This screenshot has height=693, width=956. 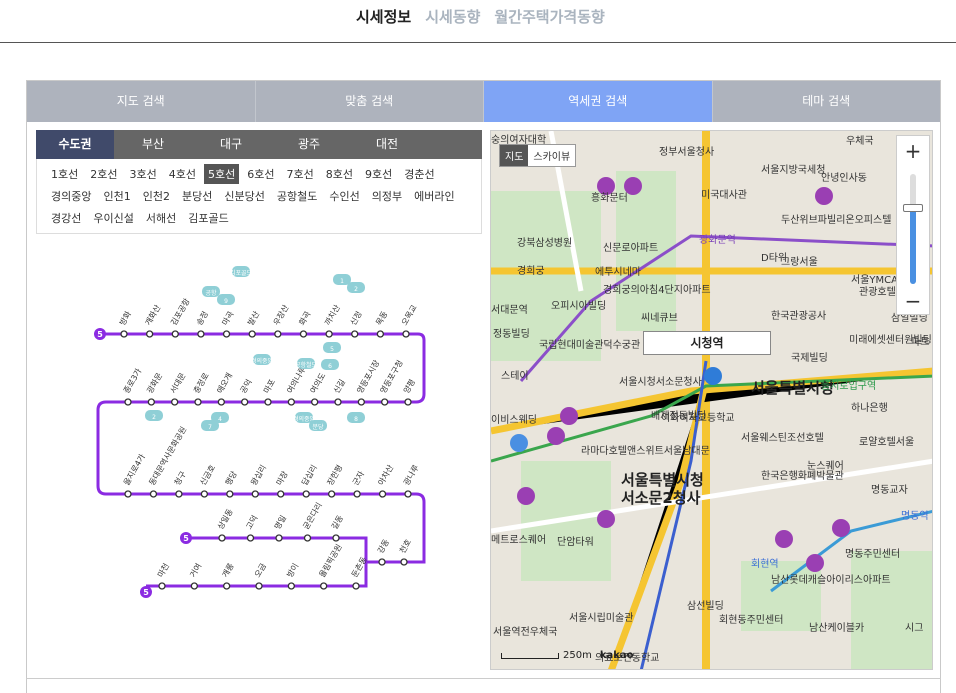 I want to click on region-tab-daejeon: 대전, so click(x=387, y=144).